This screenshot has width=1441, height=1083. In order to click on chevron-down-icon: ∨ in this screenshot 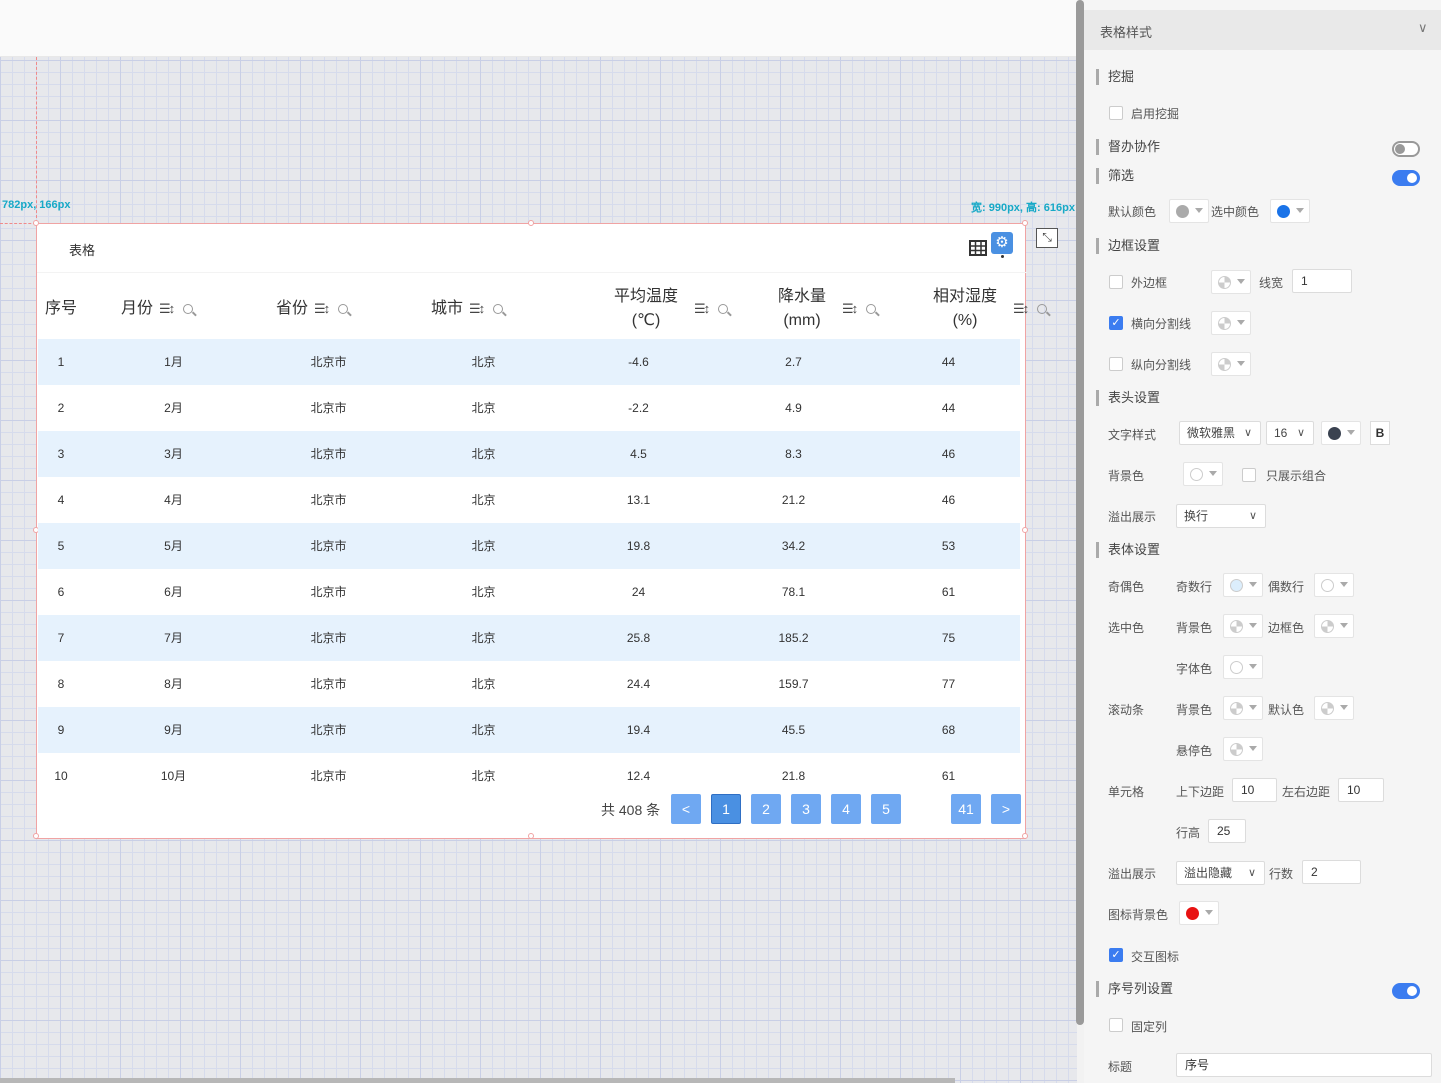, I will do `click(1423, 28)`.